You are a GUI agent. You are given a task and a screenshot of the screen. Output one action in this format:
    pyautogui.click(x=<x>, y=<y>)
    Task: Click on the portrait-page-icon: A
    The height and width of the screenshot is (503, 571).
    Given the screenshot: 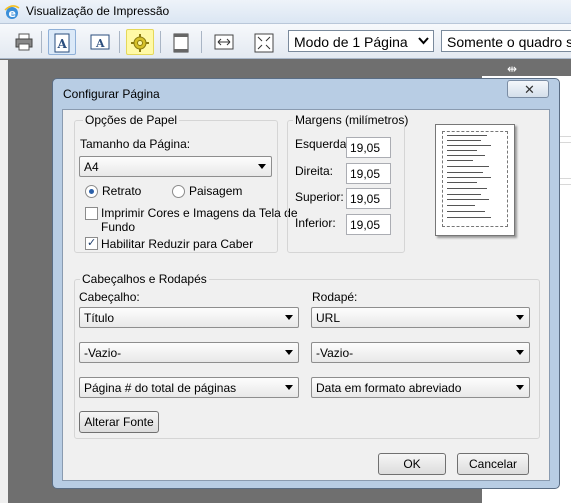 What is the action you would take?
    pyautogui.click(x=62, y=43)
    